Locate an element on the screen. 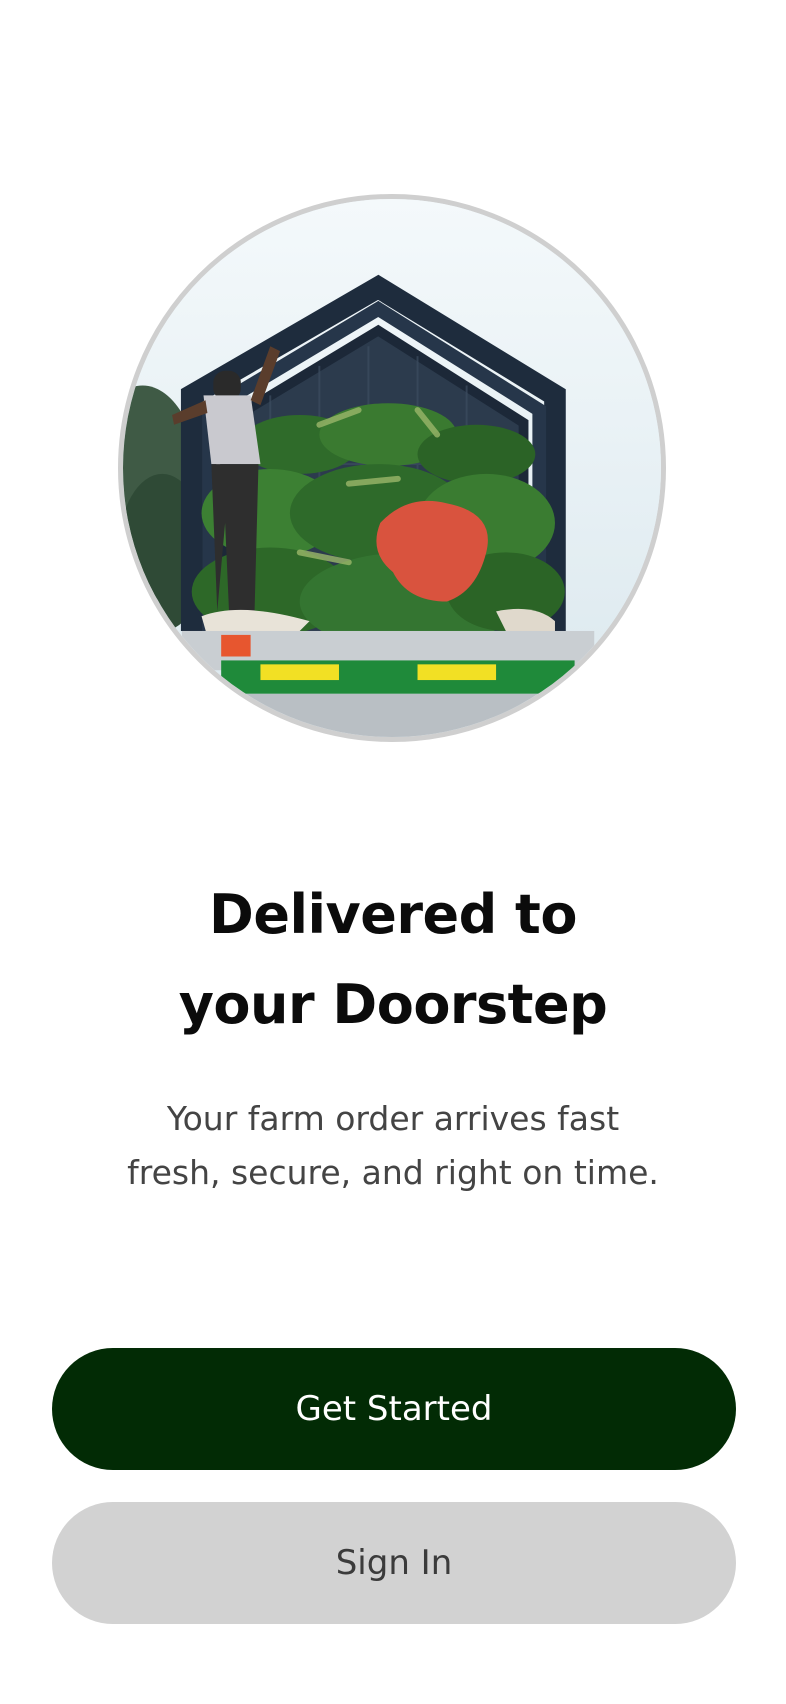  get-started-button: Get Started is located at coordinates (394, 1409).